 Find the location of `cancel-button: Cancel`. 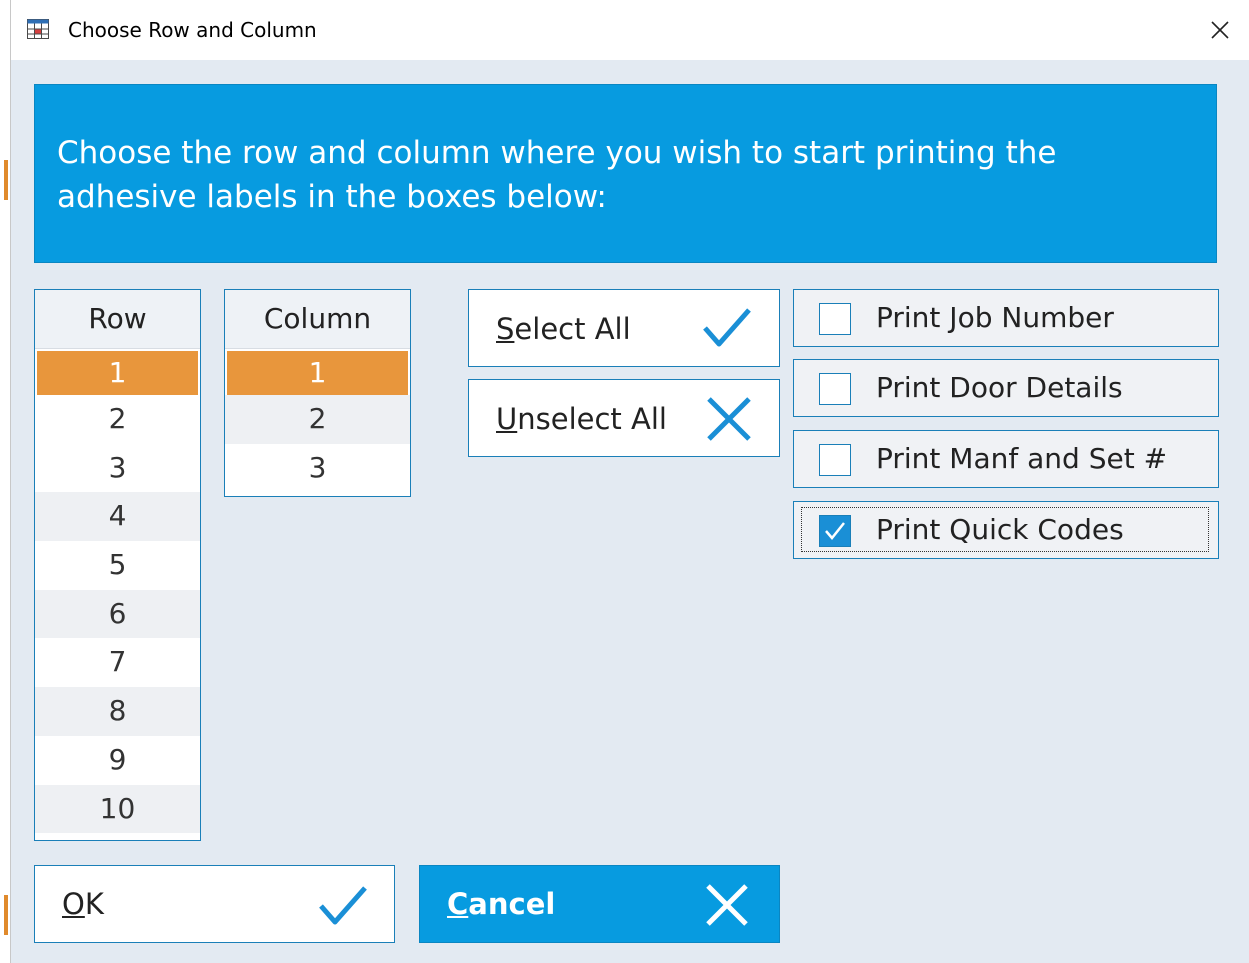

cancel-button: Cancel is located at coordinates (599, 904).